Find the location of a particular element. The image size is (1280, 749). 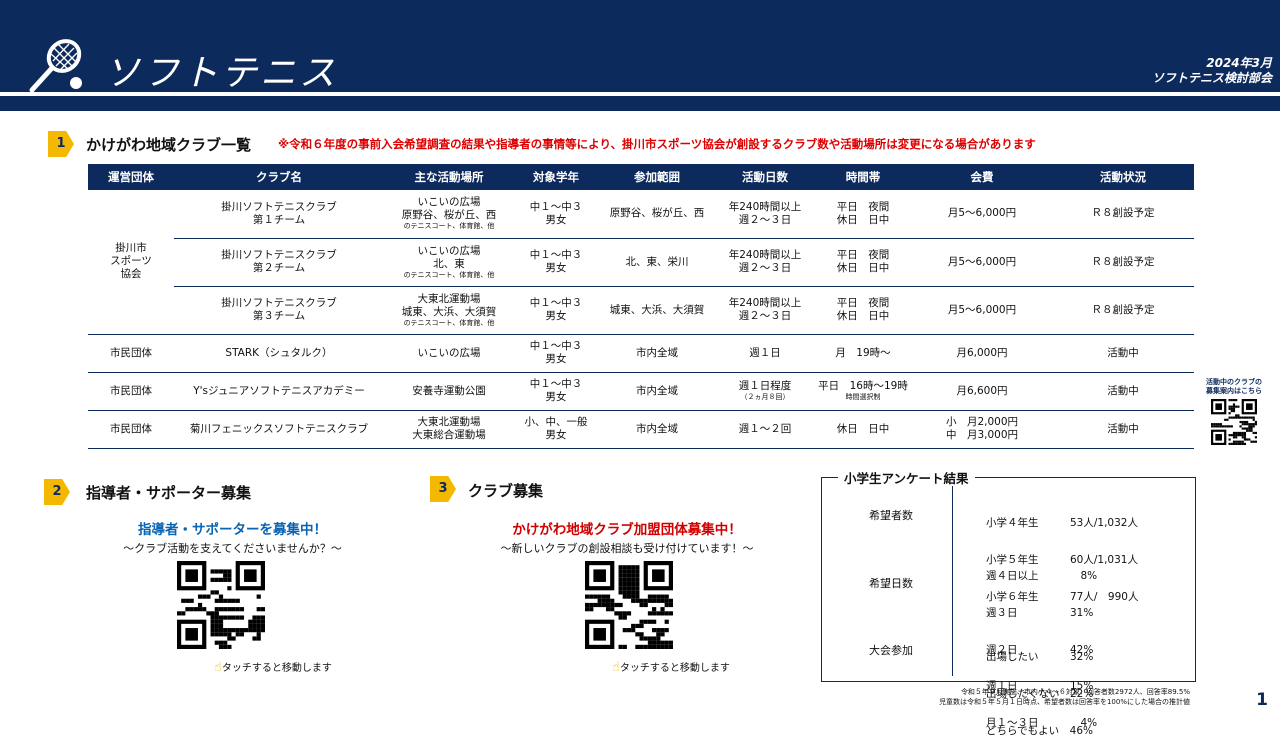

side-qr-block: 活動中のクラブの 募集案内はこちら is located at coordinates (1234, 413).